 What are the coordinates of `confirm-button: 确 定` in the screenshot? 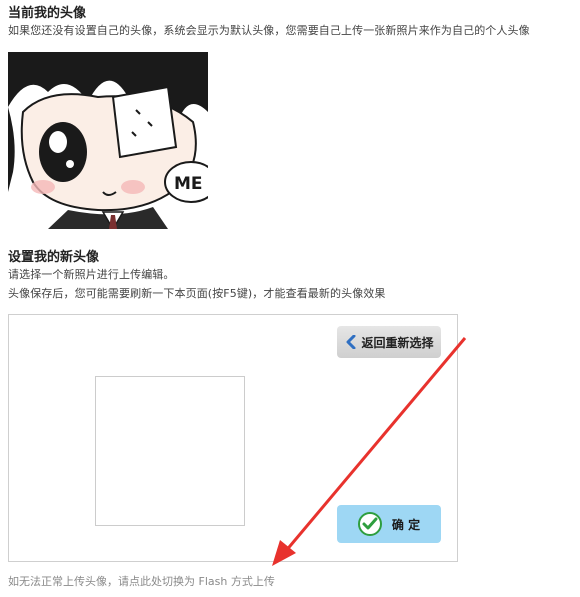 It's located at (389, 524).